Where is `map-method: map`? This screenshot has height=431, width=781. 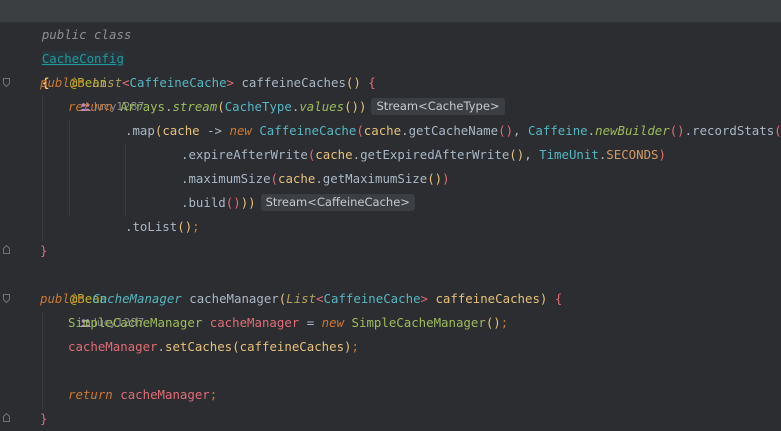 map-method: map is located at coordinates (143, 130).